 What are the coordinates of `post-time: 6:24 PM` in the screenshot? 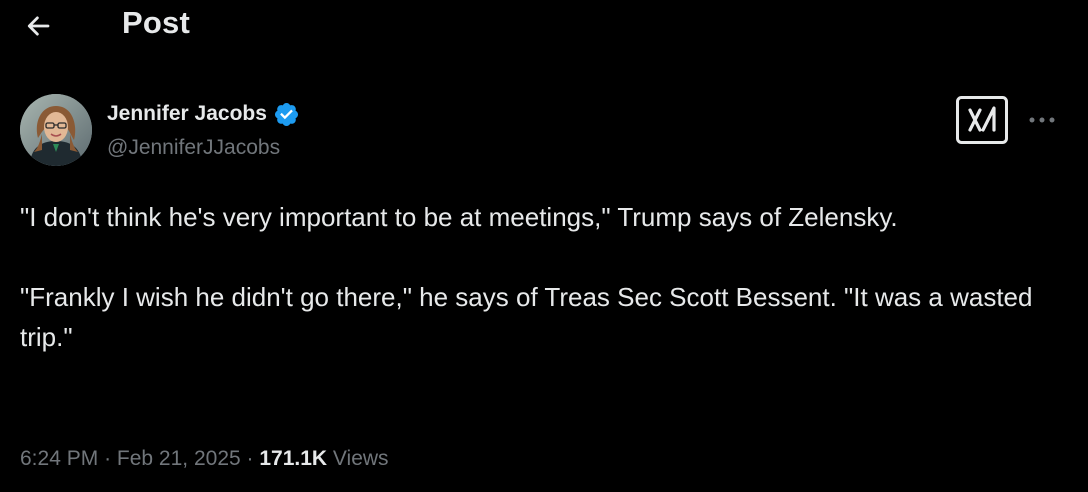 It's located at (59, 458).